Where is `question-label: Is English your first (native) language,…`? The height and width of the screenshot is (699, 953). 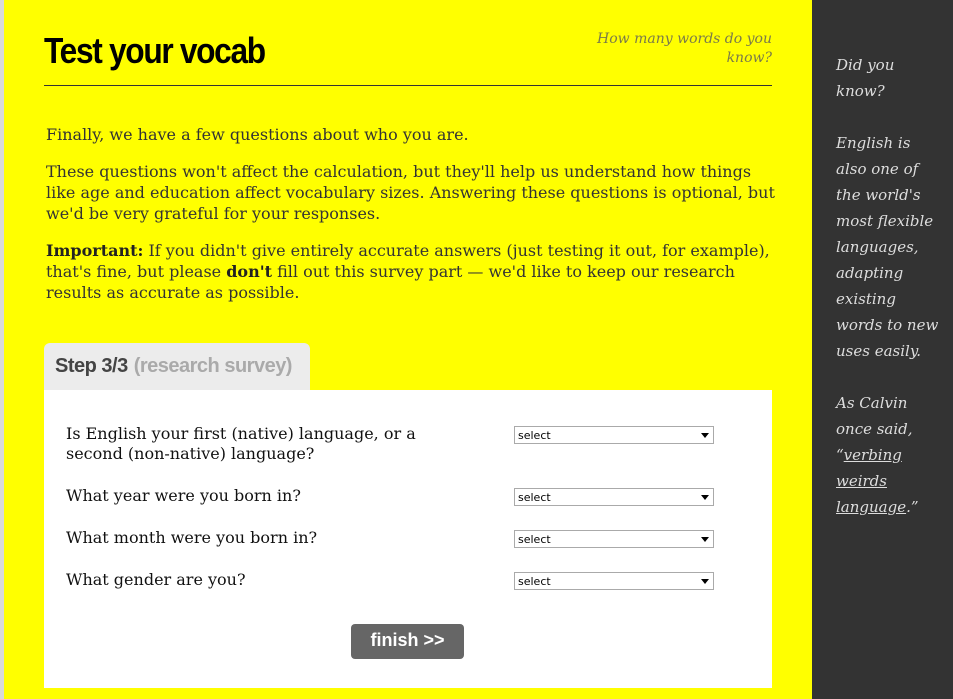 question-label: Is English your first (native) language,… is located at coordinates (241, 443).